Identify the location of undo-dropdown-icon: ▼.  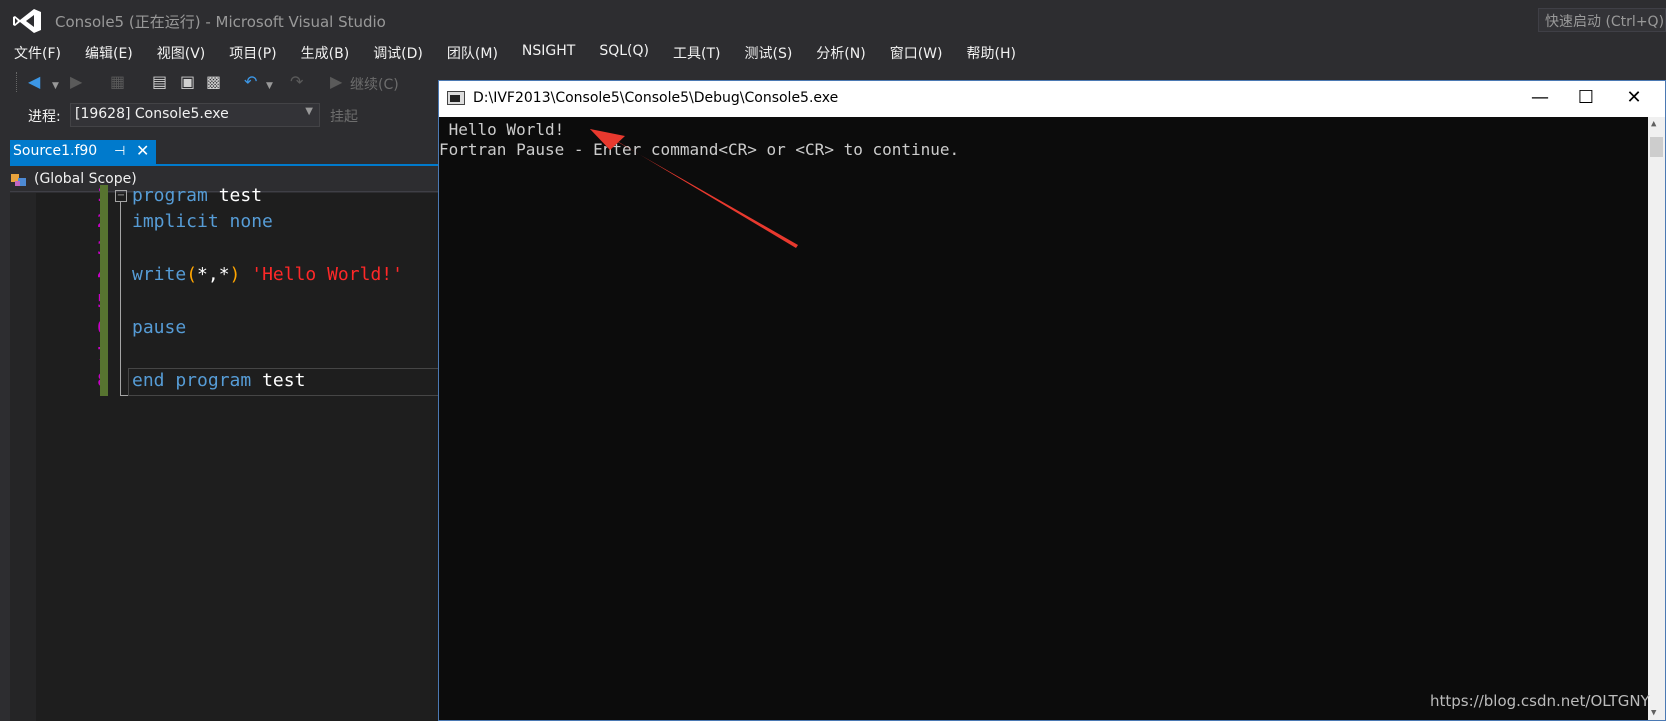
(269, 86).